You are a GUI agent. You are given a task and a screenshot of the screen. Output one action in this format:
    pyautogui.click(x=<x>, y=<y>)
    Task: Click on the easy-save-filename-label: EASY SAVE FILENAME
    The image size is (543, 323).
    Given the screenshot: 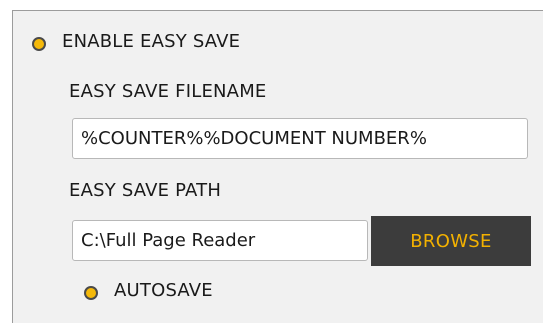 What is the action you would take?
    pyautogui.click(x=168, y=91)
    